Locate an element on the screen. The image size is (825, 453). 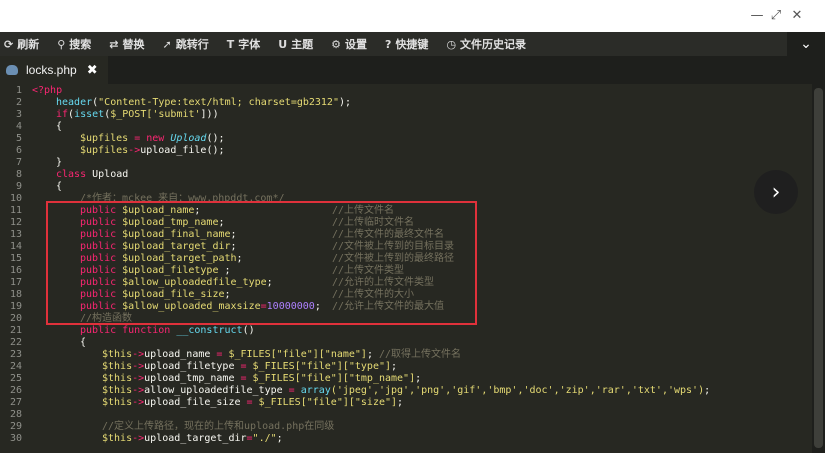
replace-button: ⇄ 替换 is located at coordinates (127, 44).